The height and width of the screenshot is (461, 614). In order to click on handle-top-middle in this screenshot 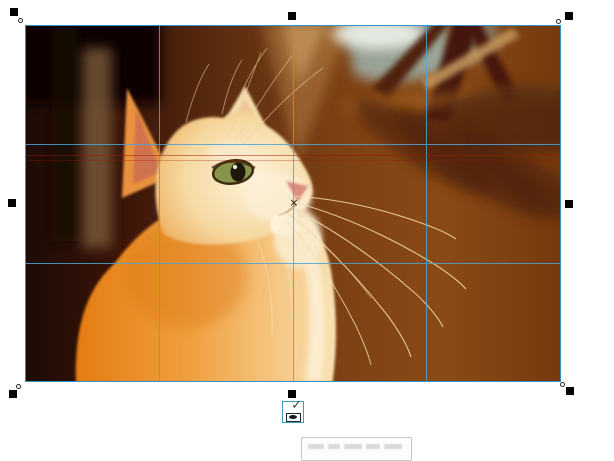, I will do `click(292, 16)`.